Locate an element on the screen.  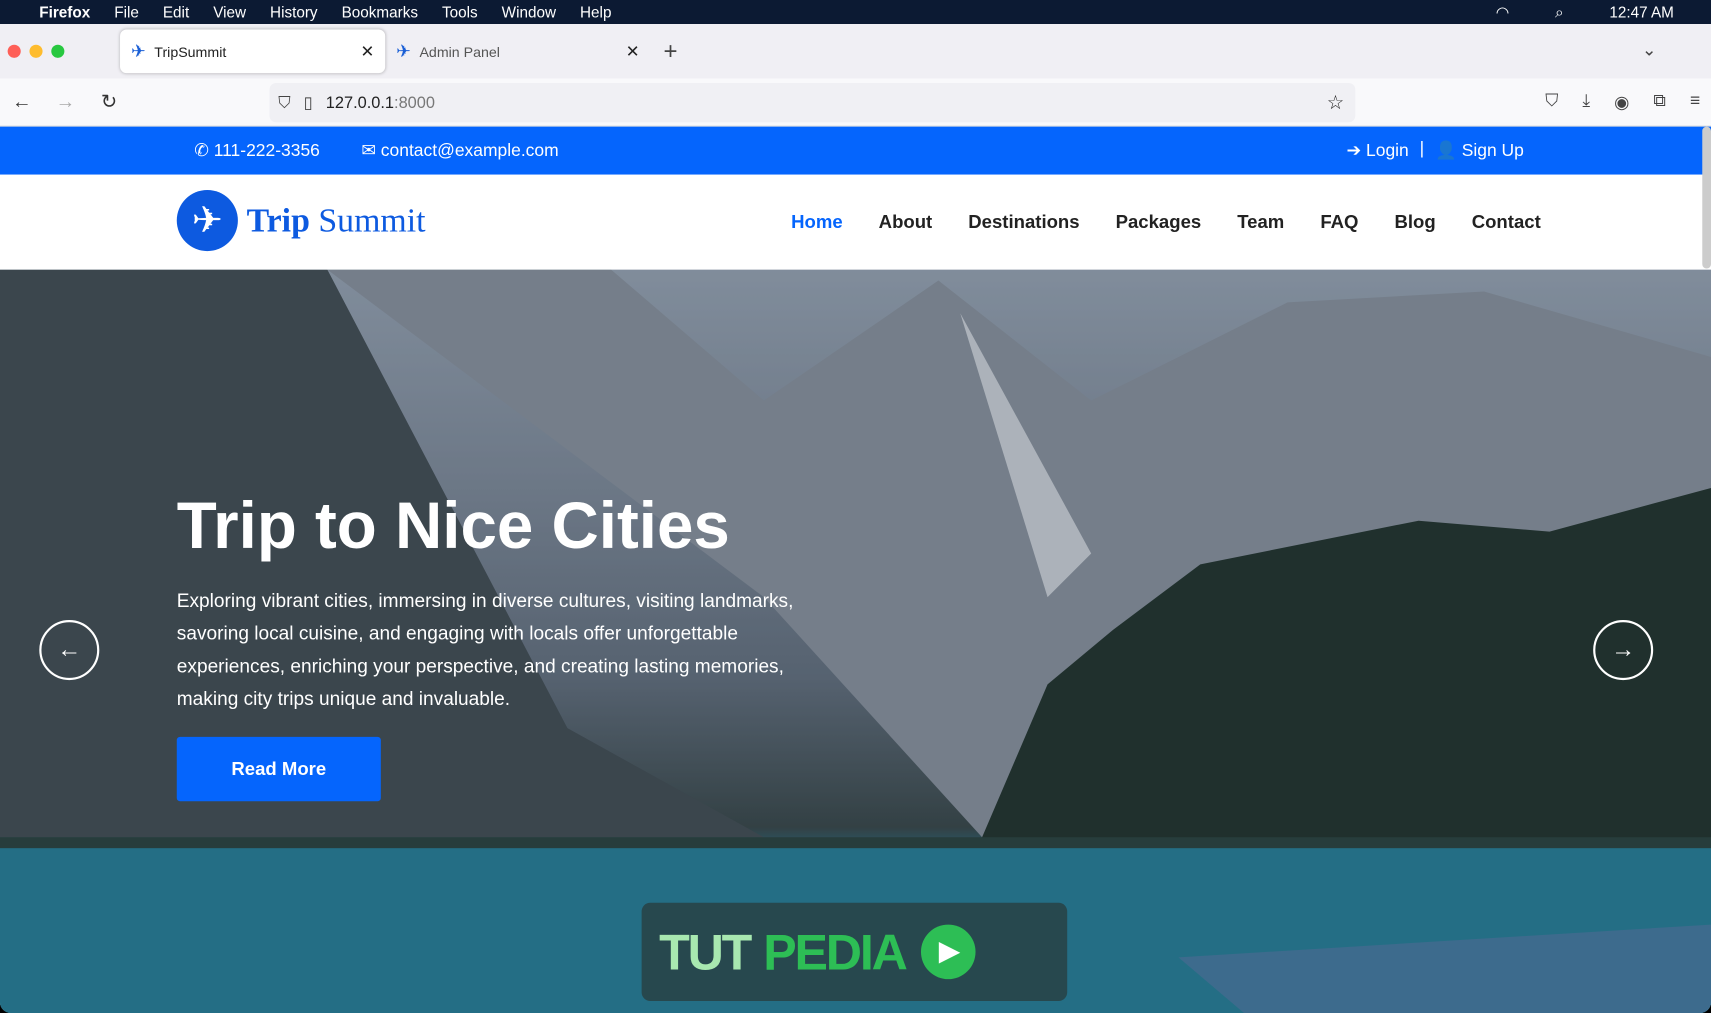
menu-app: Firefox is located at coordinates (64, 11).